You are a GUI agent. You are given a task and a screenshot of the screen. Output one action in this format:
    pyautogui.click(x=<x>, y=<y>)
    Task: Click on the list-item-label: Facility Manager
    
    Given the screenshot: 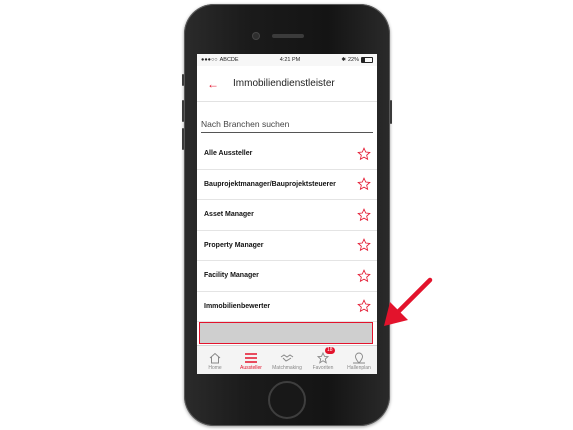 What is the action you would take?
    pyautogui.click(x=231, y=276)
    